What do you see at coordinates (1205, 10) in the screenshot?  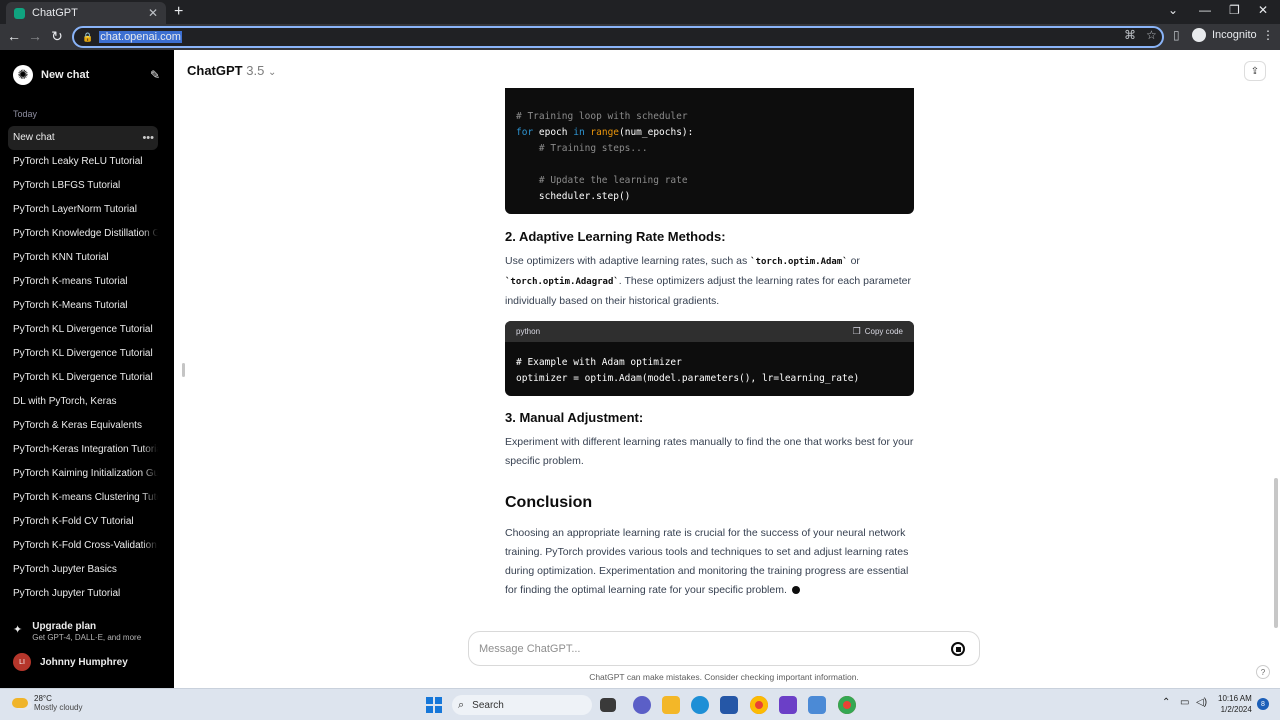 I see `minimize-icon: —` at bounding box center [1205, 10].